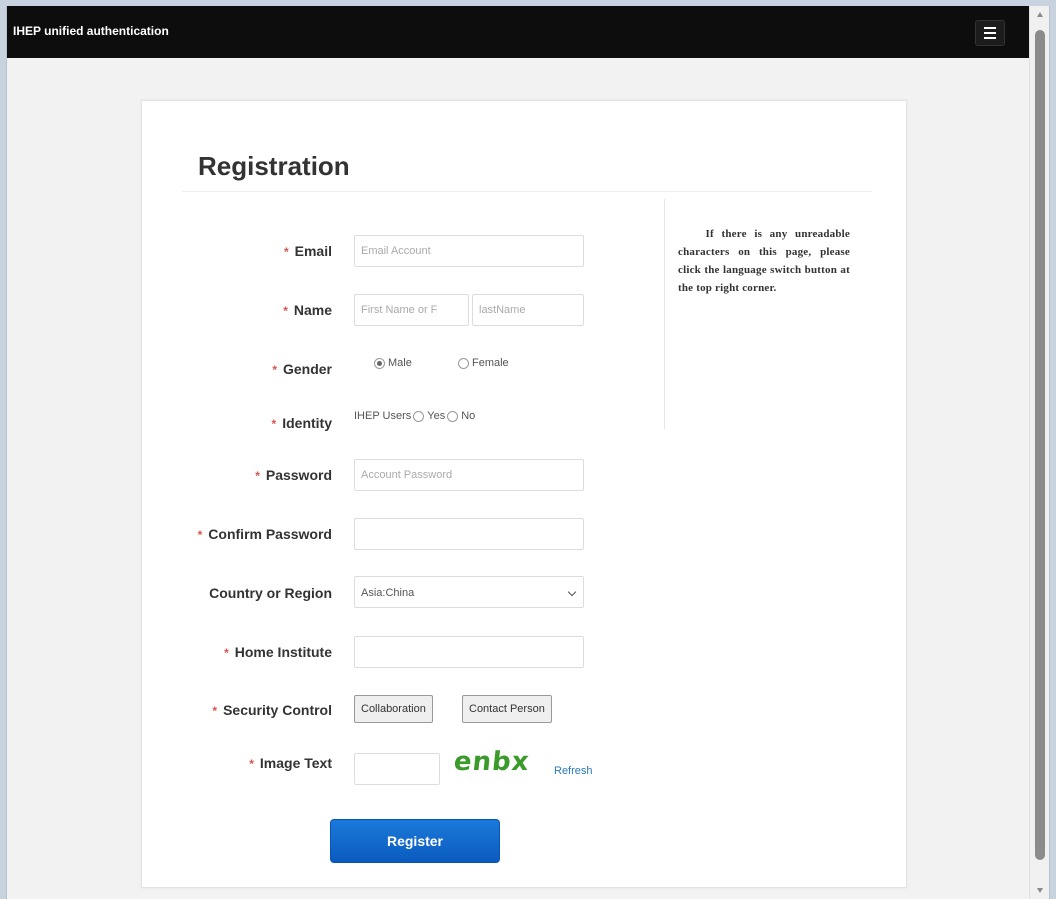 This screenshot has width=1056, height=899. What do you see at coordinates (388, 593) in the screenshot?
I see `country-selected-value: Asia:China` at bounding box center [388, 593].